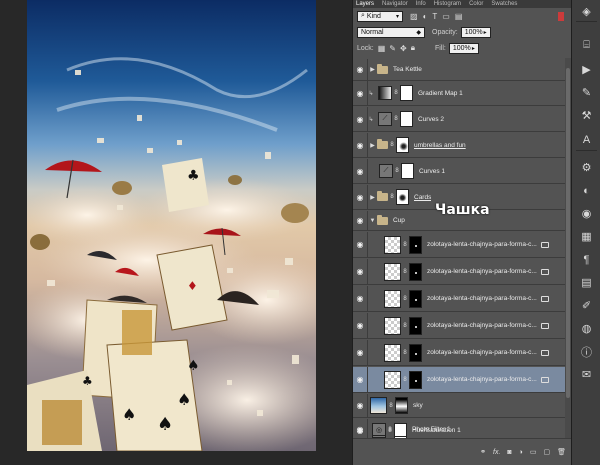 The height and width of the screenshot is (465, 600). I want to click on lock-all-icon: 🔒︎, so click(413, 48).